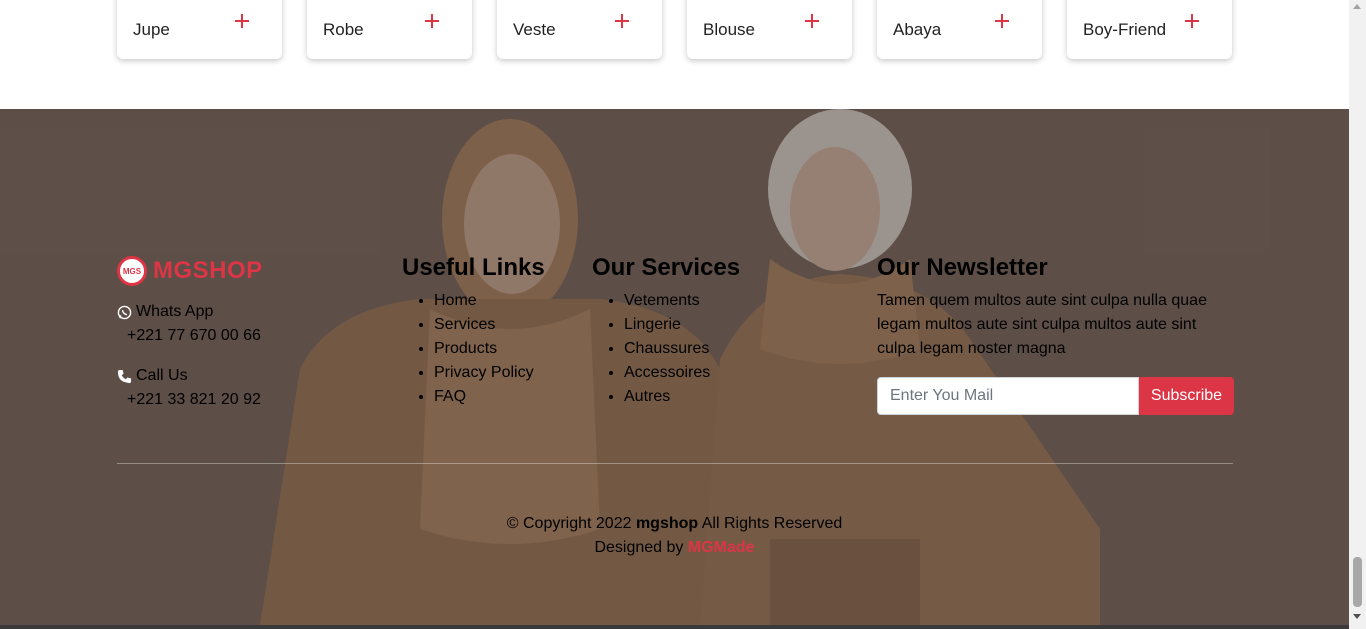  I want to click on whatsapp-label: Whats App, so click(175, 311).